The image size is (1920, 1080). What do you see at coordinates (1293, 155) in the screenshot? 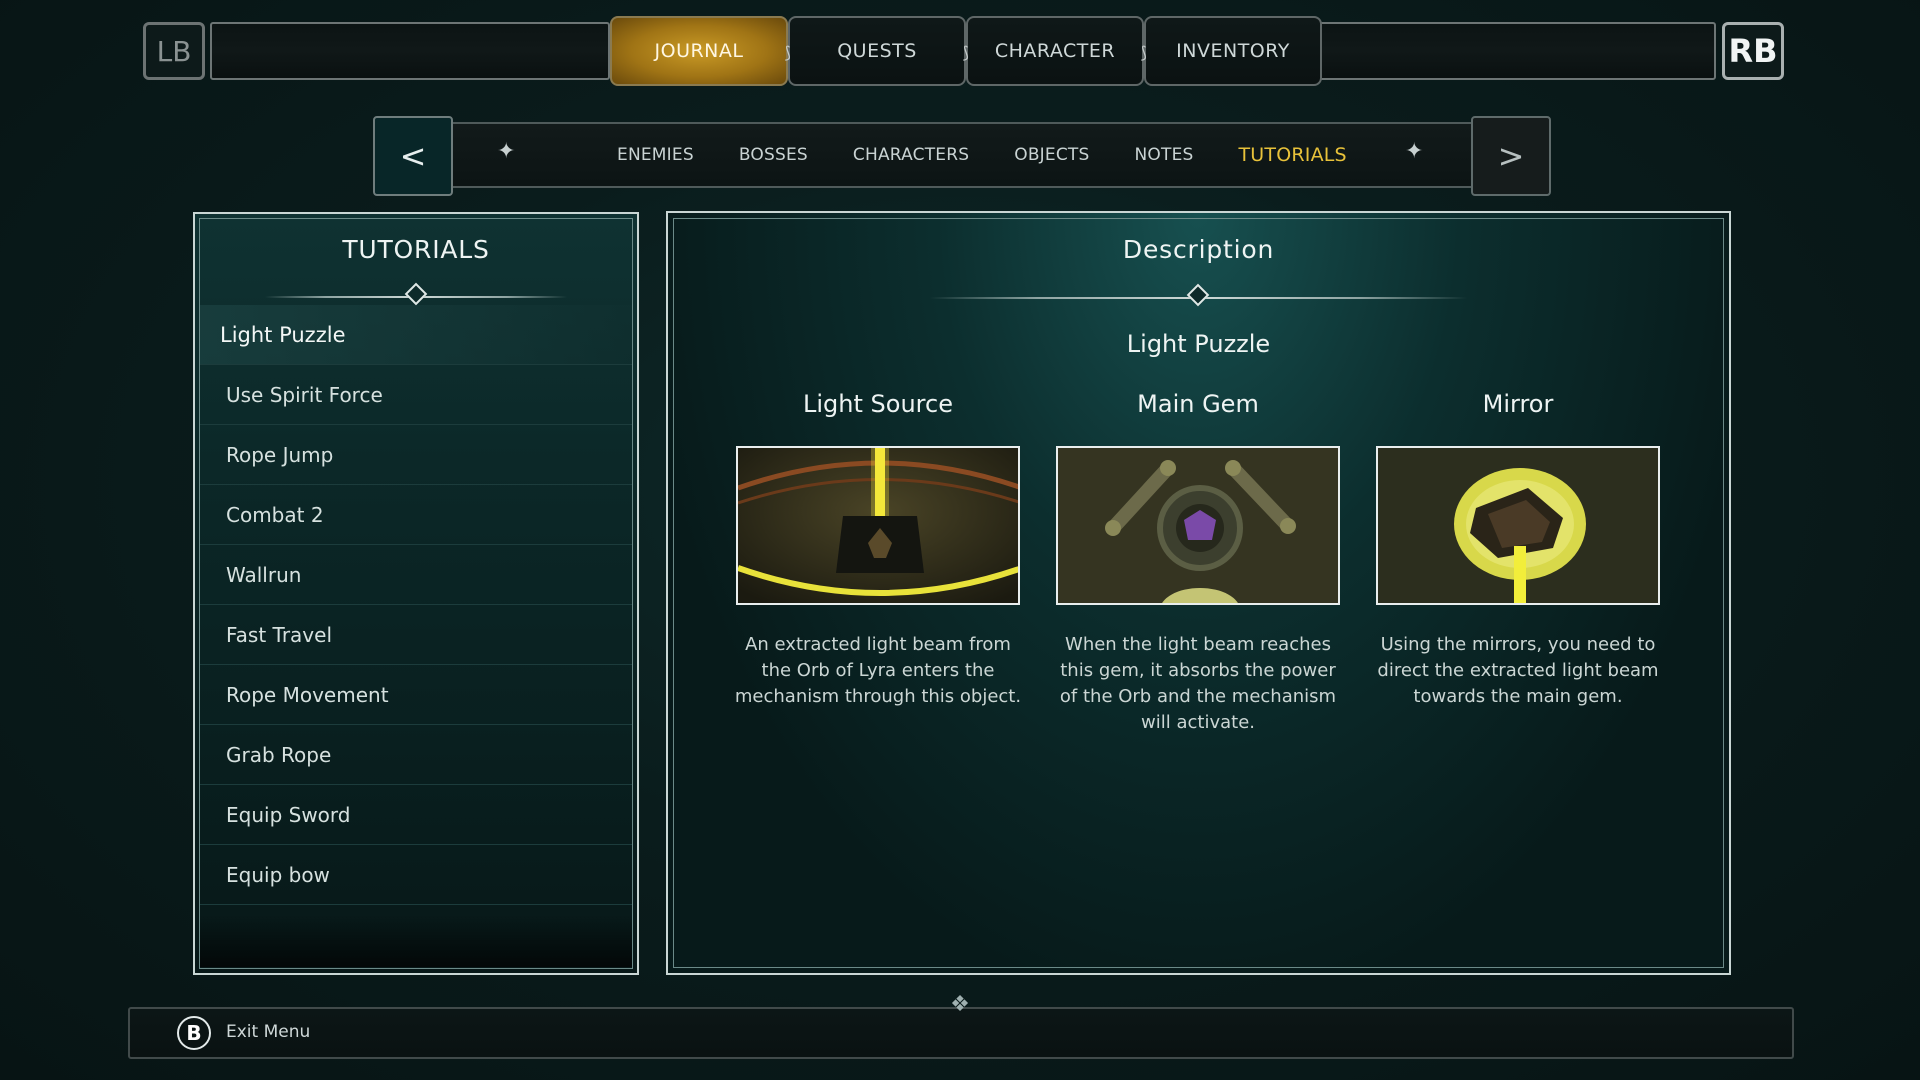
I see `category-tab-tutorials: TUTORIALS` at bounding box center [1293, 155].